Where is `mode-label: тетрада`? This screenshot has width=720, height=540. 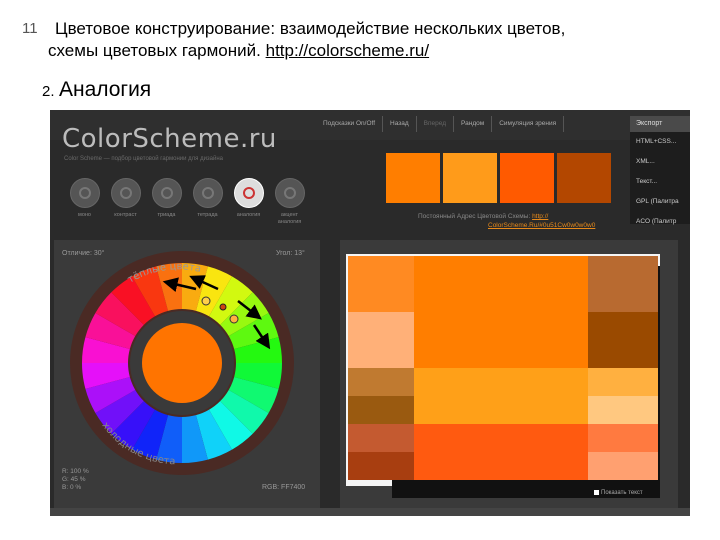
mode-label: тетрада is located at coordinates (207, 215).